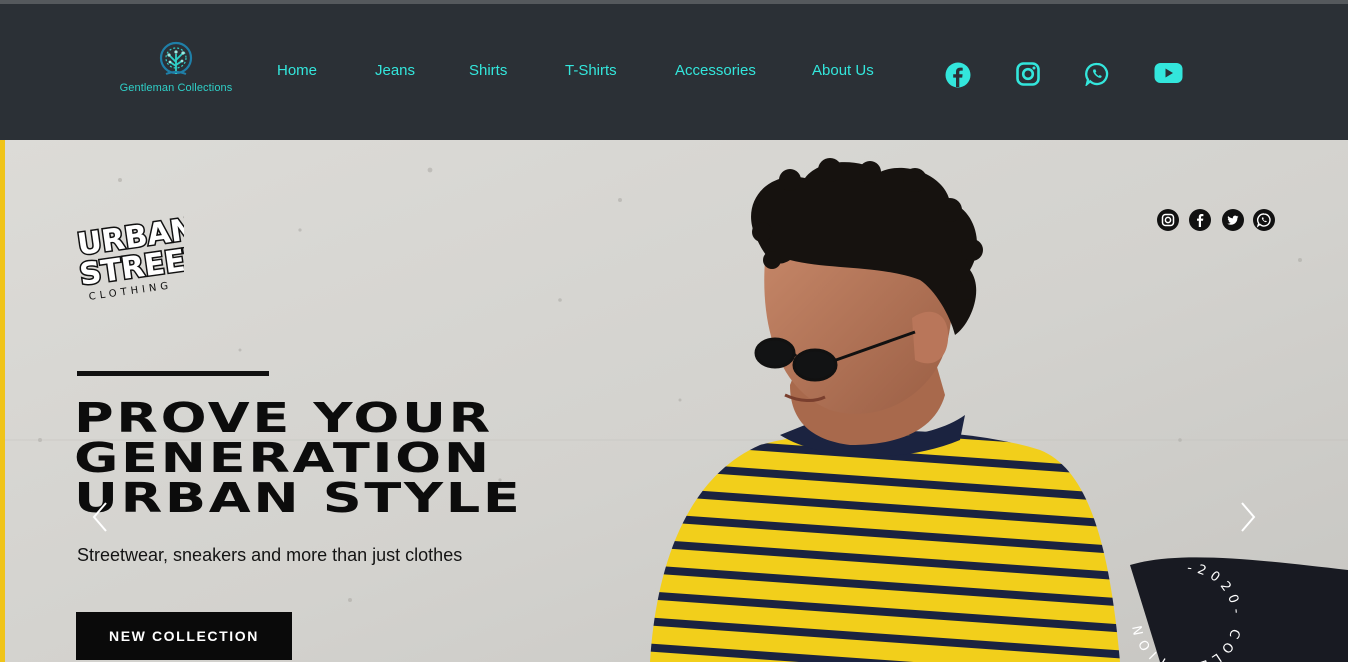 The height and width of the screenshot is (662, 1348). What do you see at coordinates (2, 401) in the screenshot?
I see `hero-accent-bar` at bounding box center [2, 401].